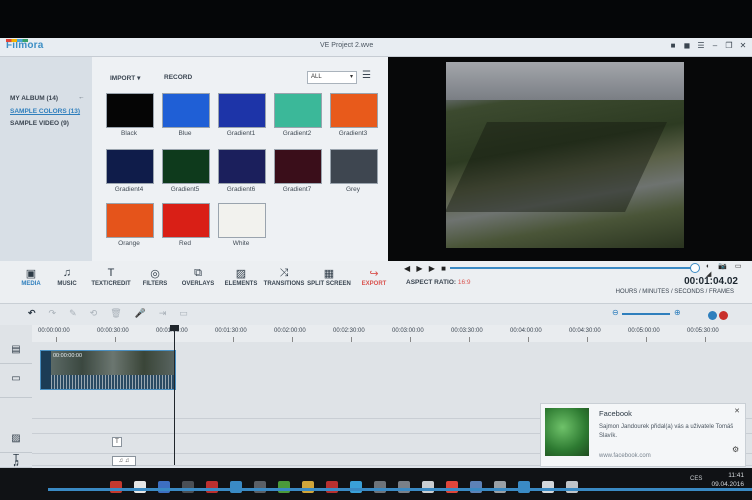 This screenshot has width=752, height=500. Describe the element at coordinates (59, 313) in the screenshot. I see `redo-icon: ↷` at that location.